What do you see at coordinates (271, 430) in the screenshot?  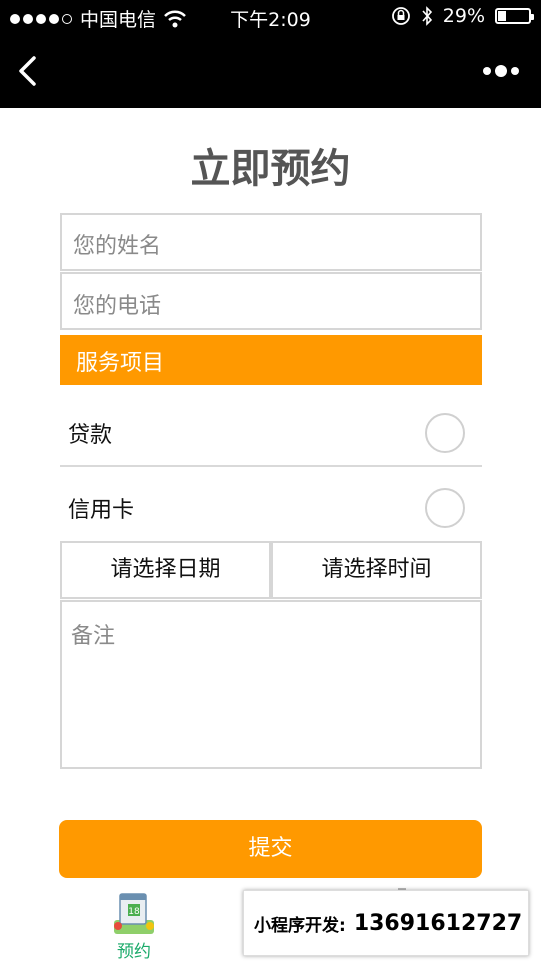 I see `service-option-loan: 贷款` at bounding box center [271, 430].